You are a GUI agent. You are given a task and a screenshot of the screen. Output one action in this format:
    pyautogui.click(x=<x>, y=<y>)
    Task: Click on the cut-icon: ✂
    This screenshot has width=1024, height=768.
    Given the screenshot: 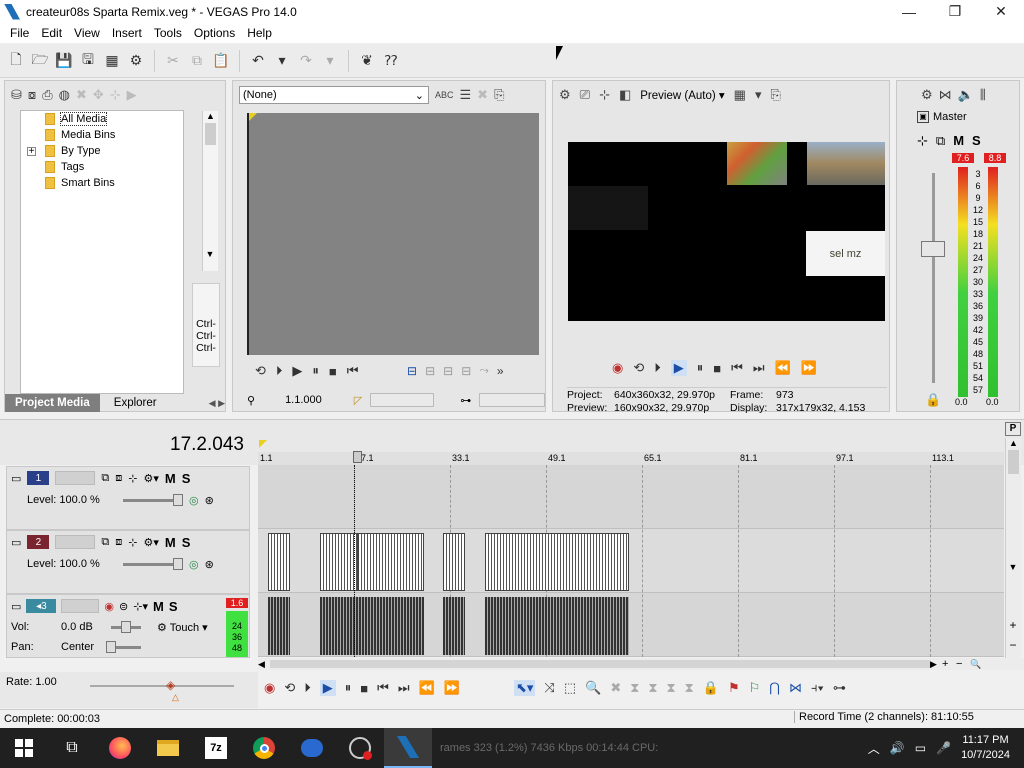 What is the action you would take?
    pyautogui.click(x=173, y=61)
    